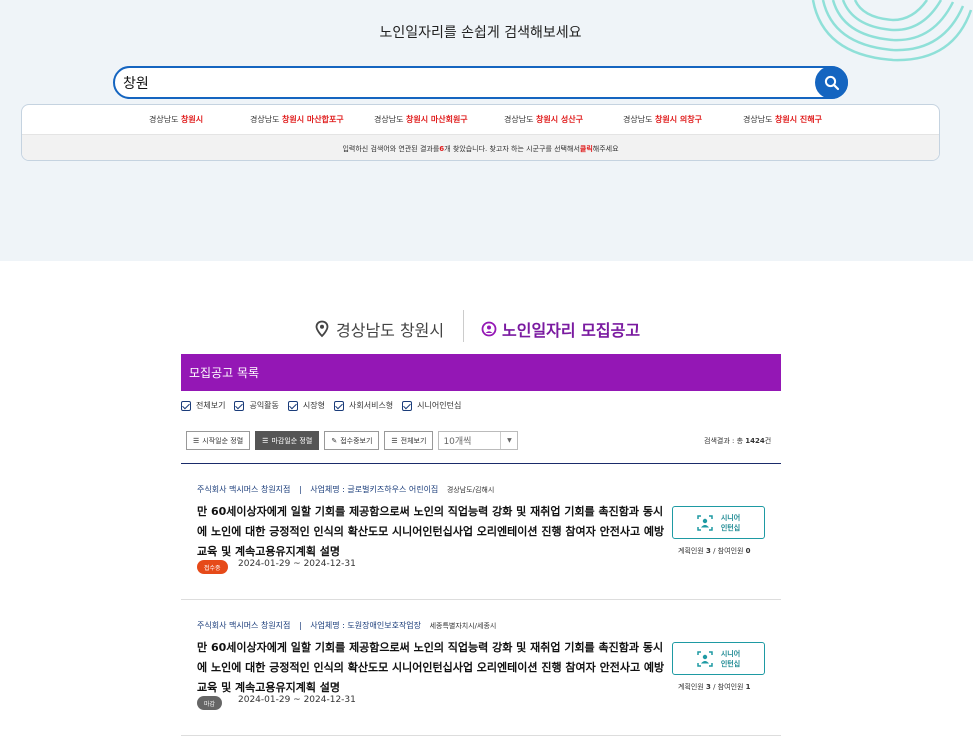  I want to click on chevron-down-icon: ▼, so click(508, 440).